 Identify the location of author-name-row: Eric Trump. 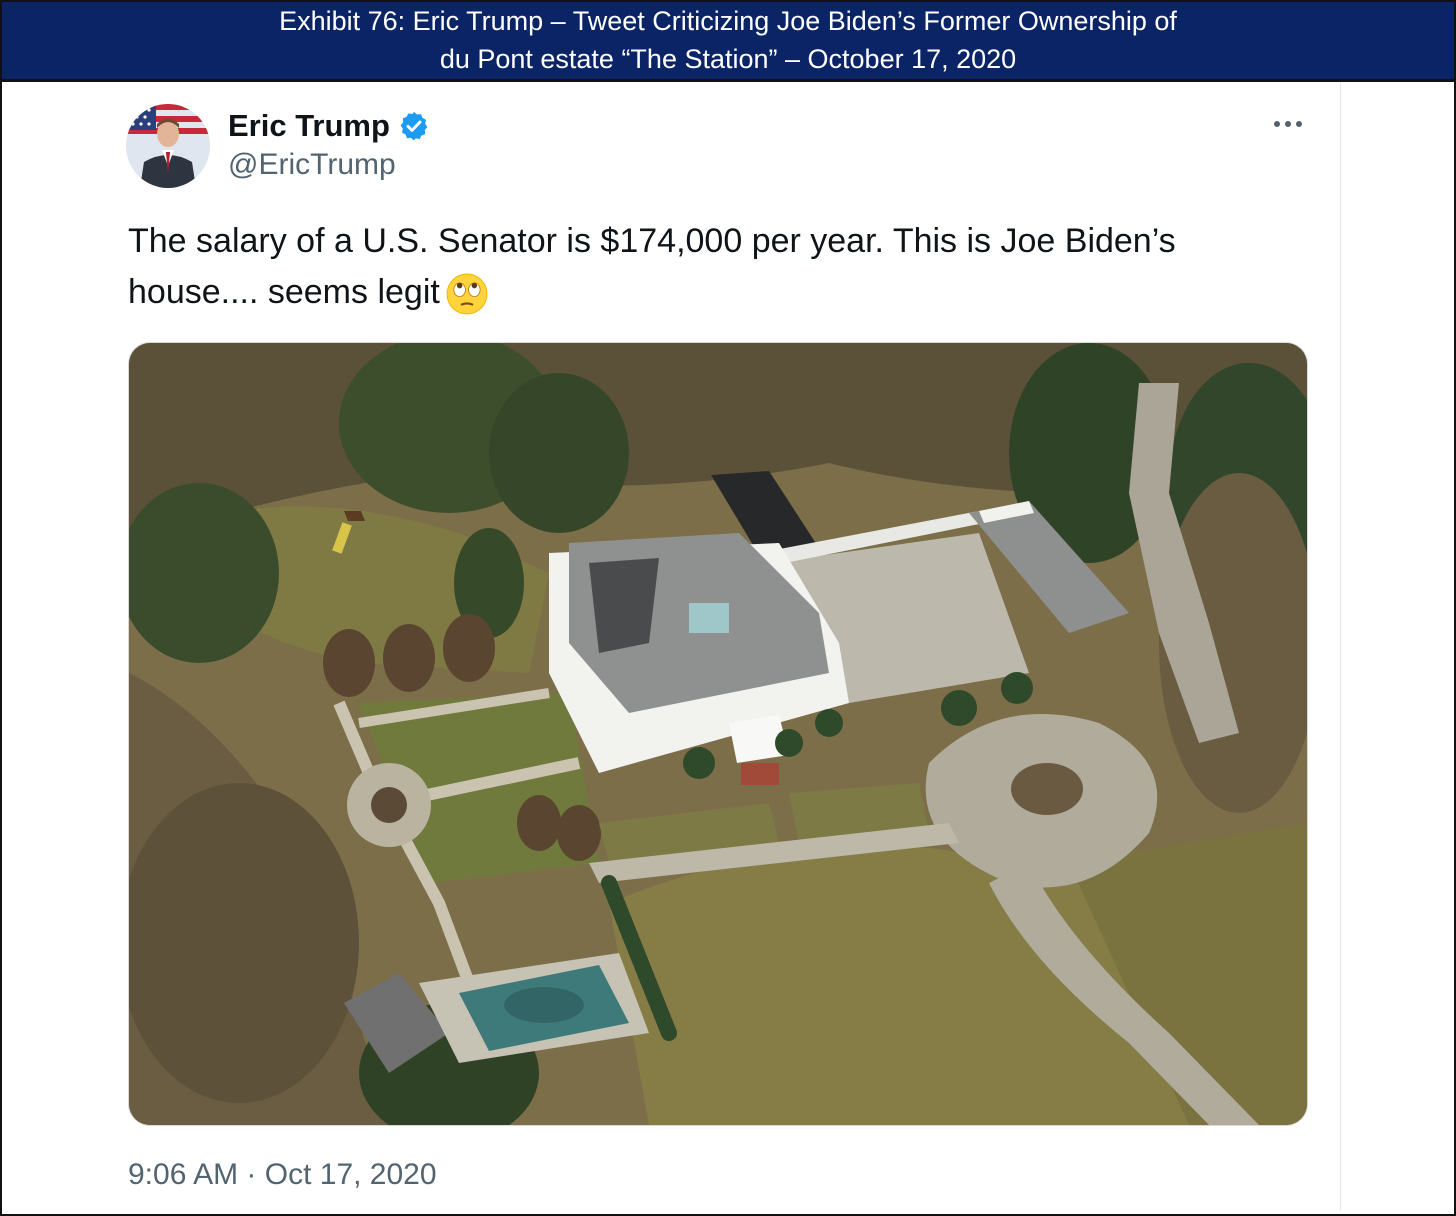
(329, 126).